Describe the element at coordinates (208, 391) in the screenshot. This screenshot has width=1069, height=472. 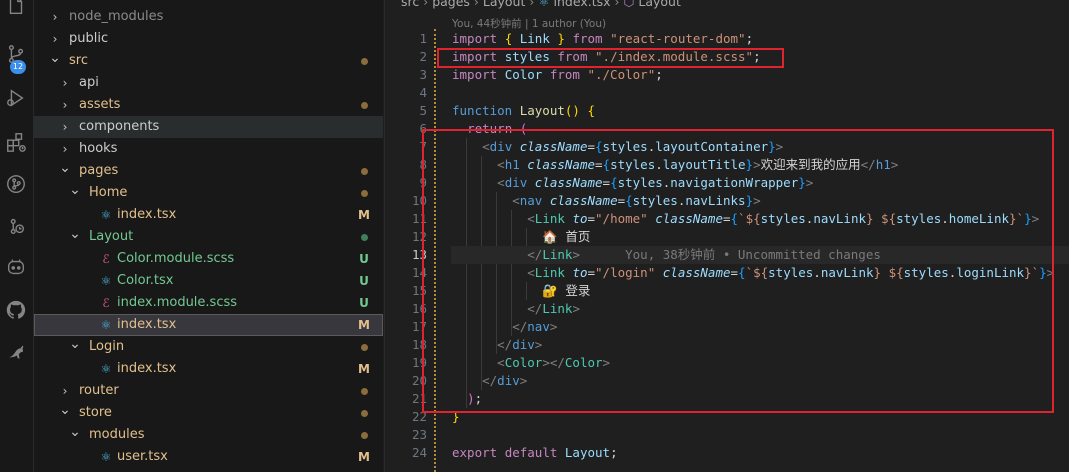
I see `tree-folder: › router` at that location.